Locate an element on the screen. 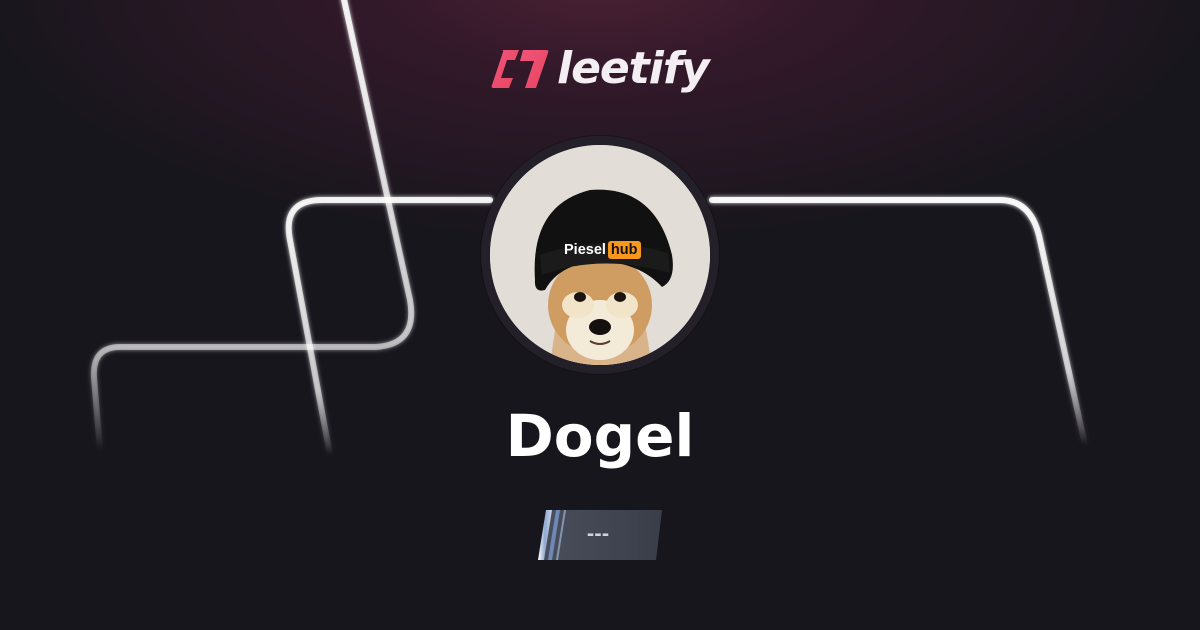 The width and height of the screenshot is (1200, 630). doge-avatar: Piesel hub is located at coordinates (600, 255).